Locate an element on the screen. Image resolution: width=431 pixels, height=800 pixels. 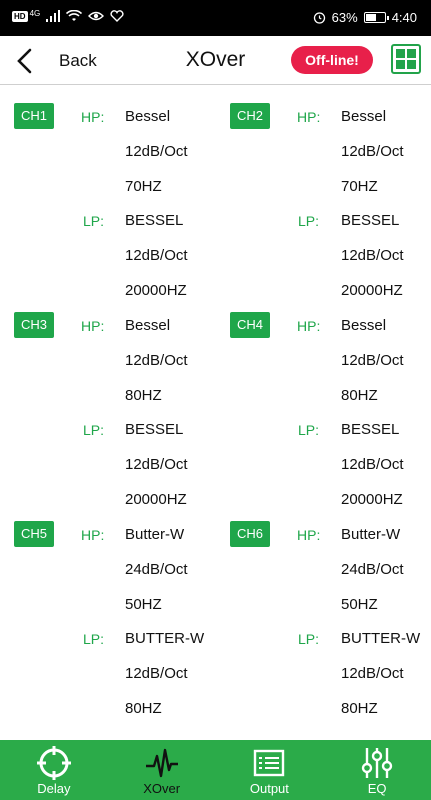
ch4-badge: CH4 is located at coordinates (250, 325).